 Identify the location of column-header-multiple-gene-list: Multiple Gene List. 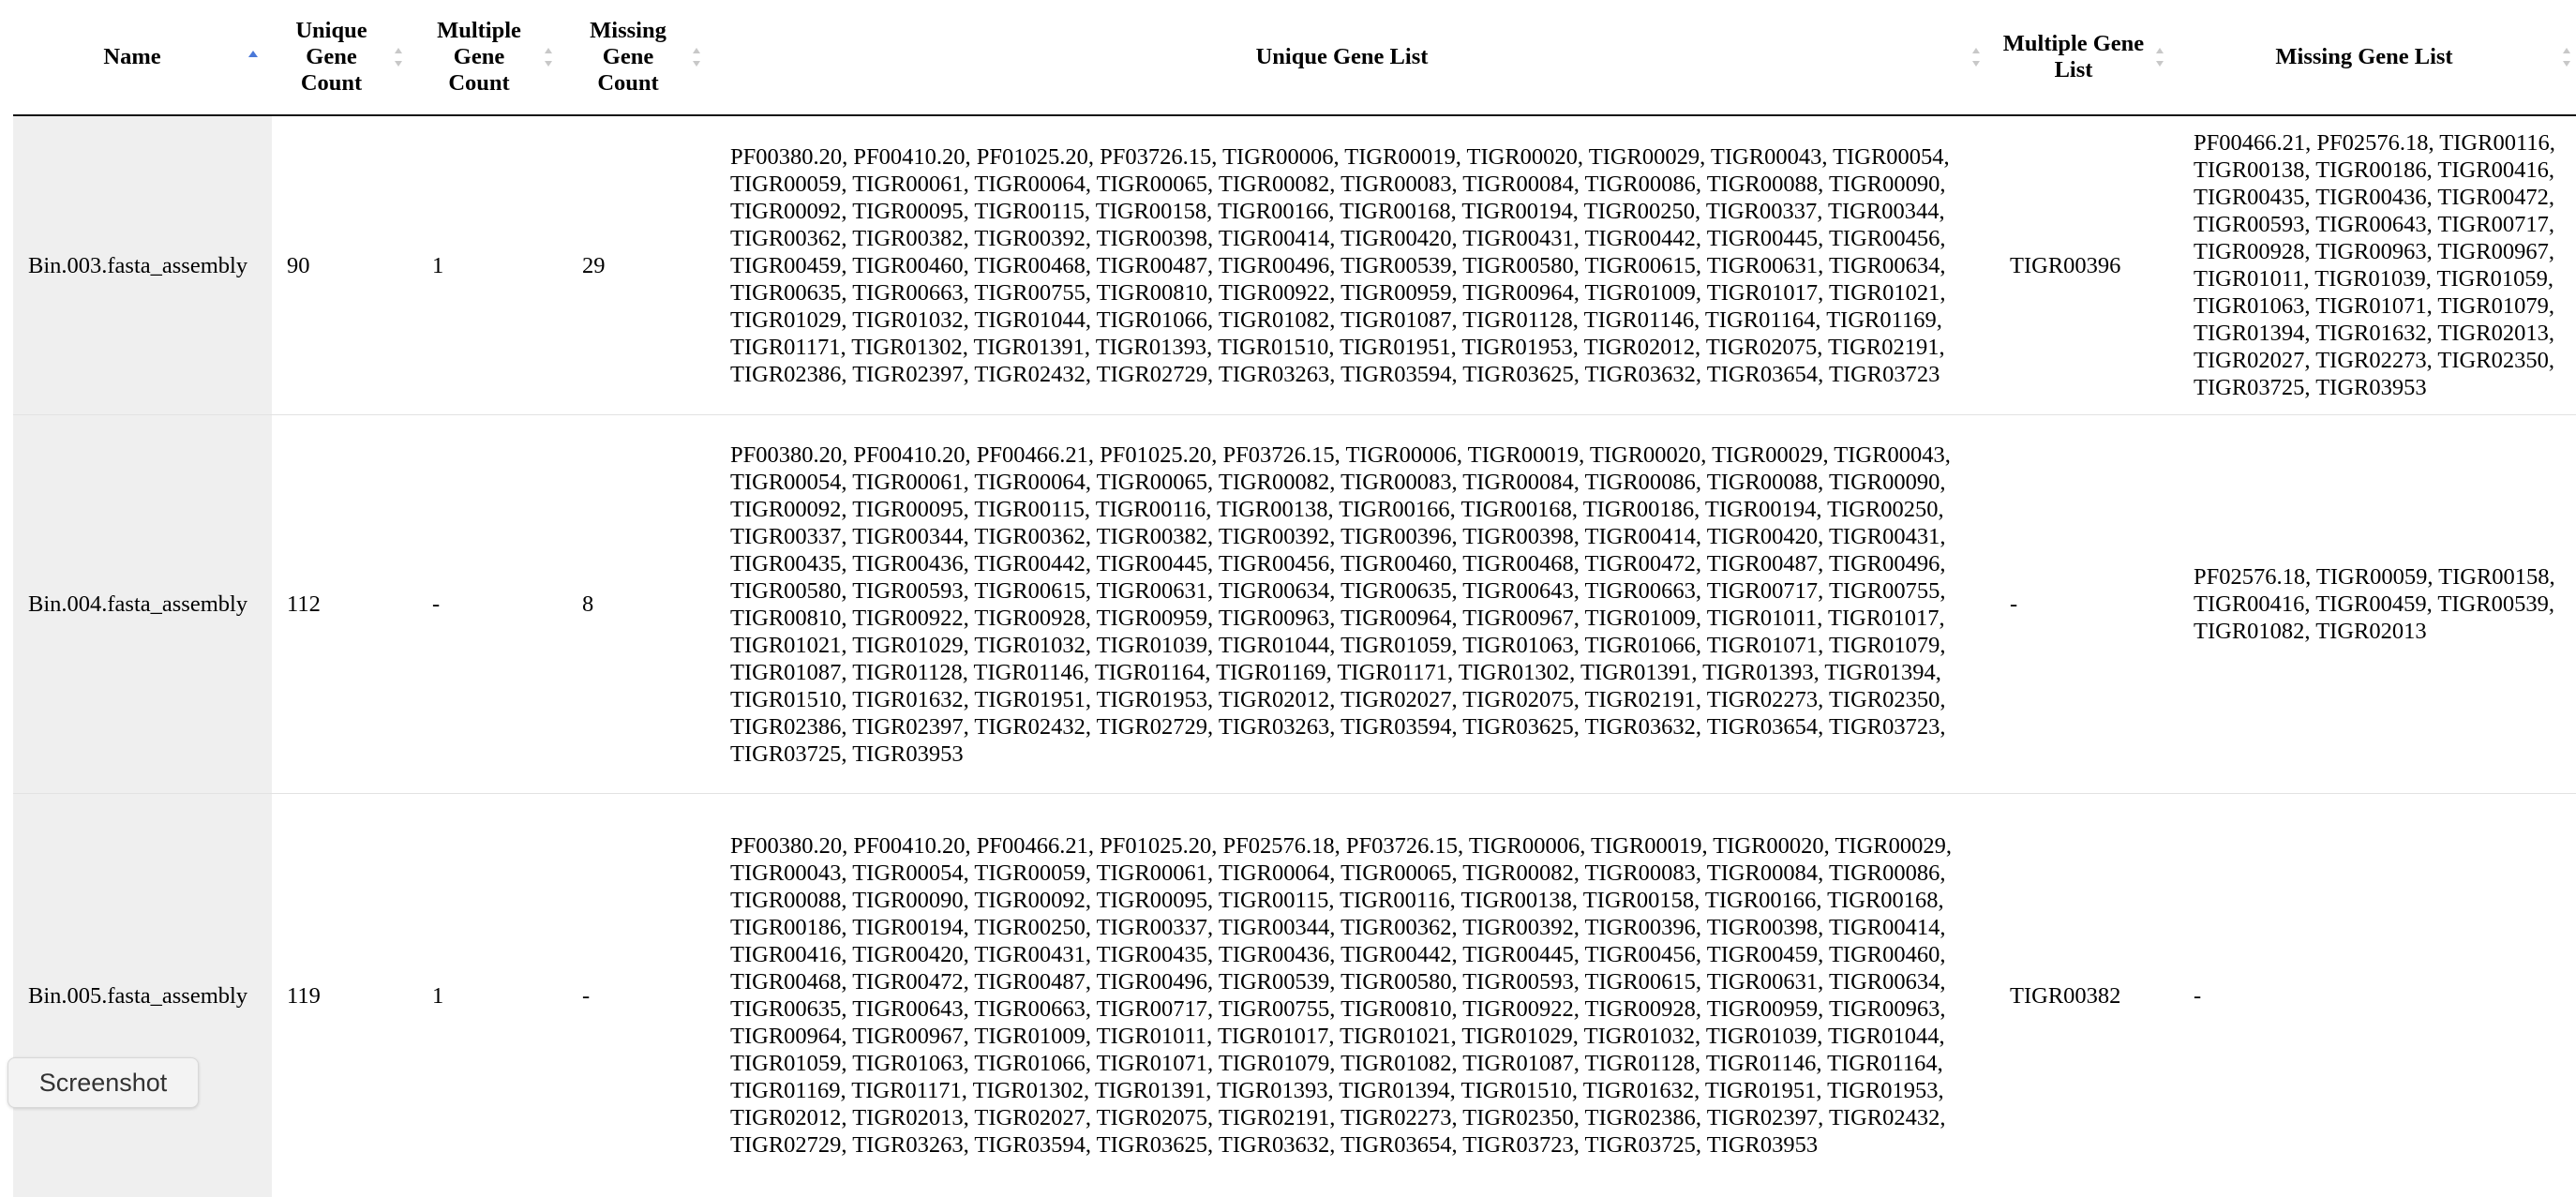
(2087, 57).